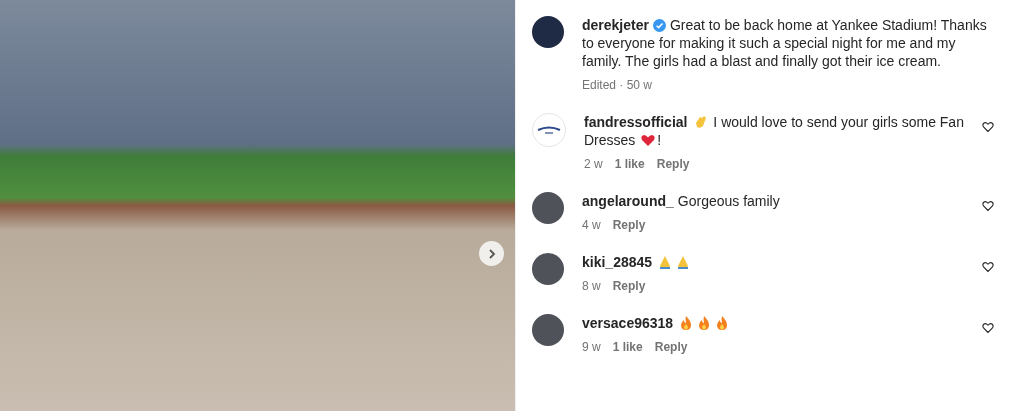  I want to click on next-button, so click(491, 253).